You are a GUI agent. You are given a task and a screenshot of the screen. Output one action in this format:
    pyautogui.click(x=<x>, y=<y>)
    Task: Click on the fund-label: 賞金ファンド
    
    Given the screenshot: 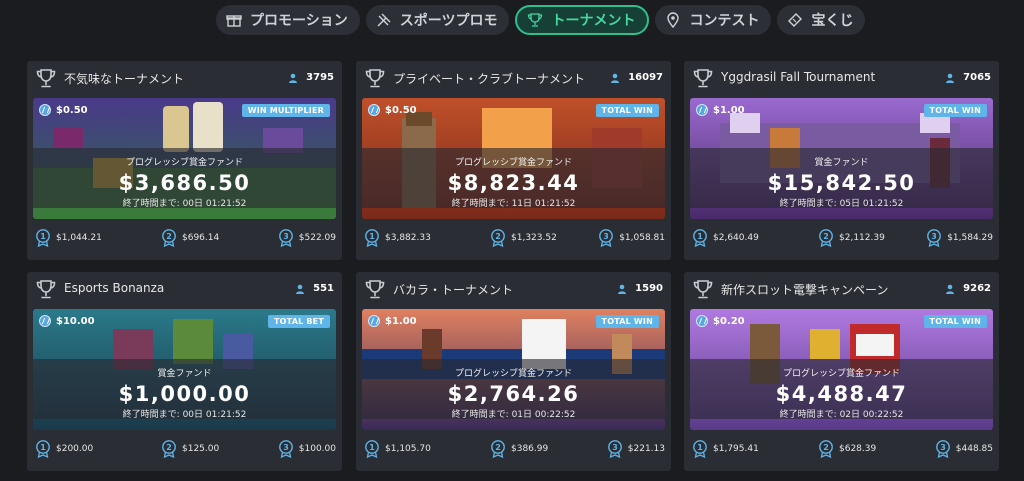 What is the action you would take?
    pyautogui.click(x=184, y=374)
    